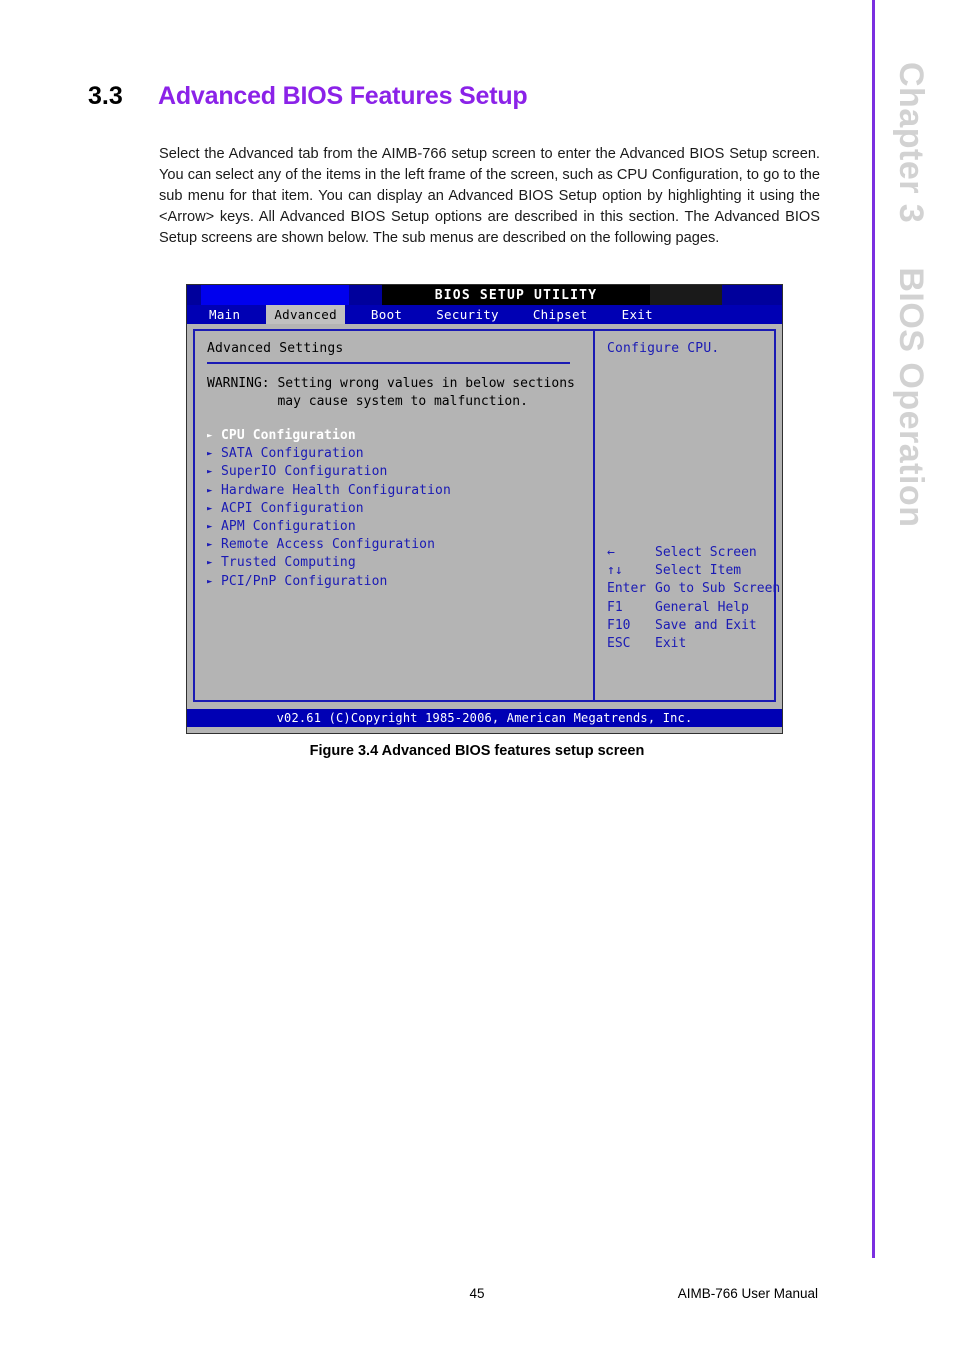  Describe the element at coordinates (911, 397) in the screenshot. I see `chapter-rail-label-topic: BIOS Operation` at that location.